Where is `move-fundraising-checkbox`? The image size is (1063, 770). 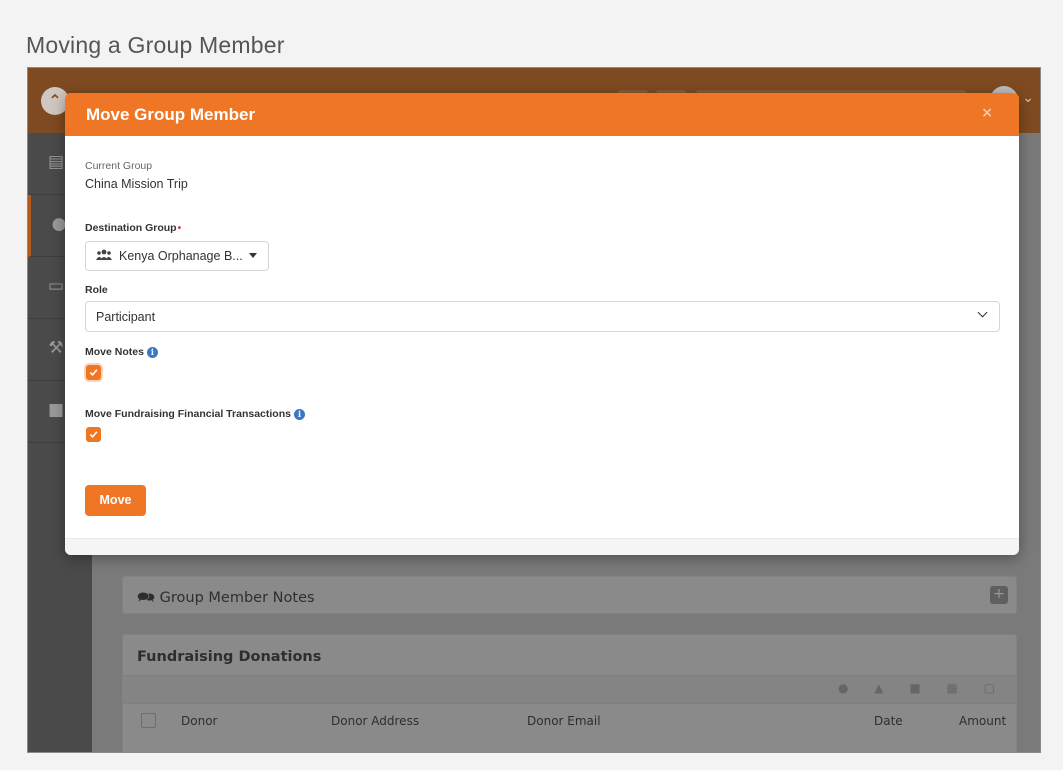
move-fundraising-checkbox is located at coordinates (93, 434).